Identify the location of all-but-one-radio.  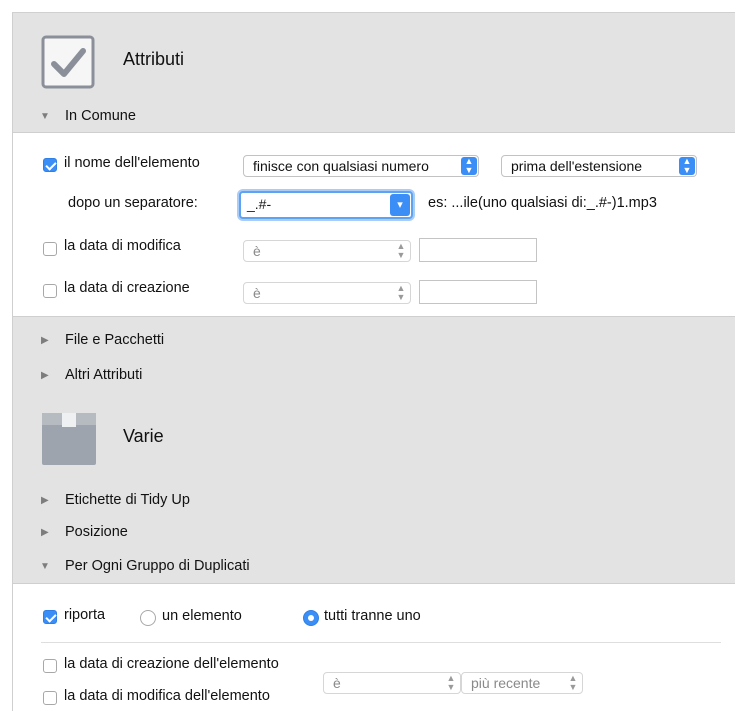
(311, 618).